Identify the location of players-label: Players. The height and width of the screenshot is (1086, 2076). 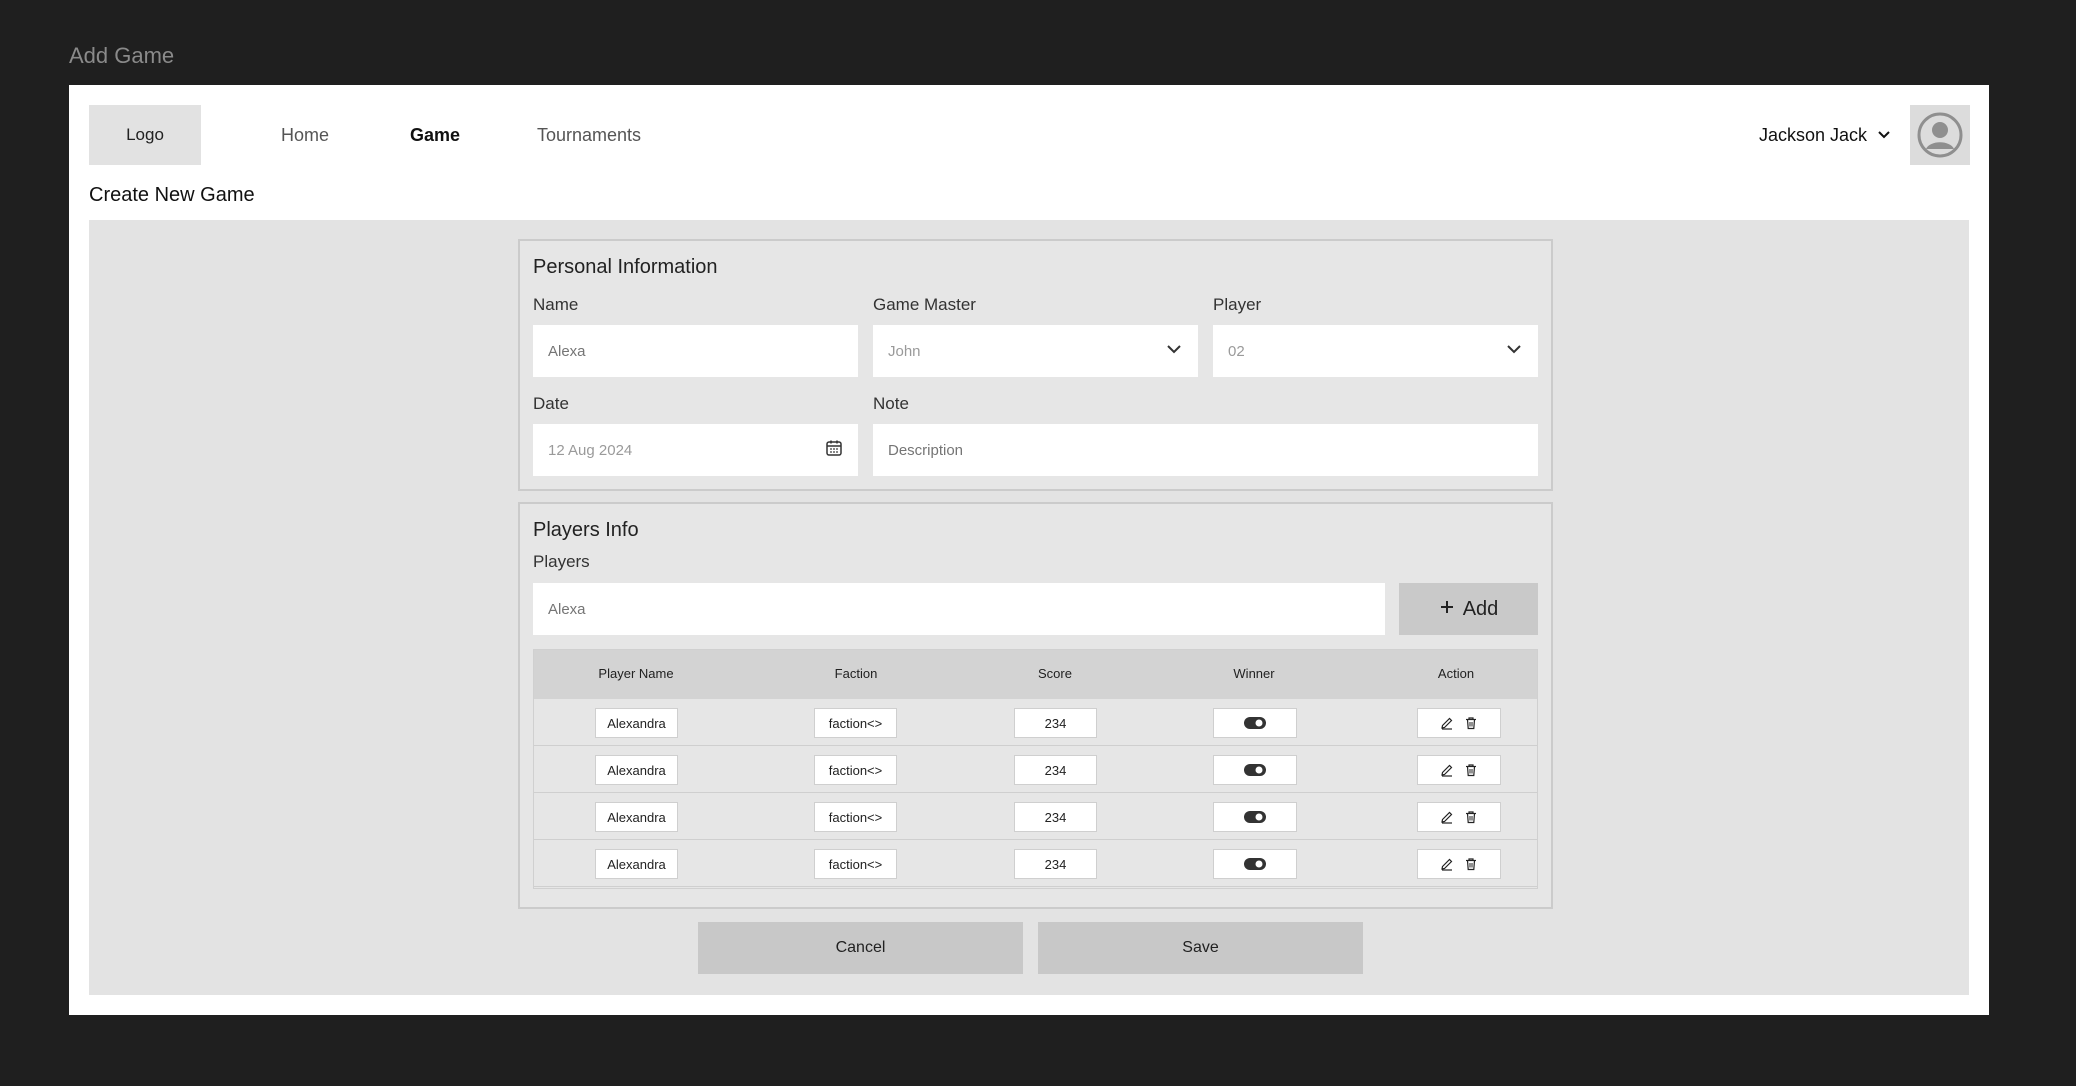
(561, 561).